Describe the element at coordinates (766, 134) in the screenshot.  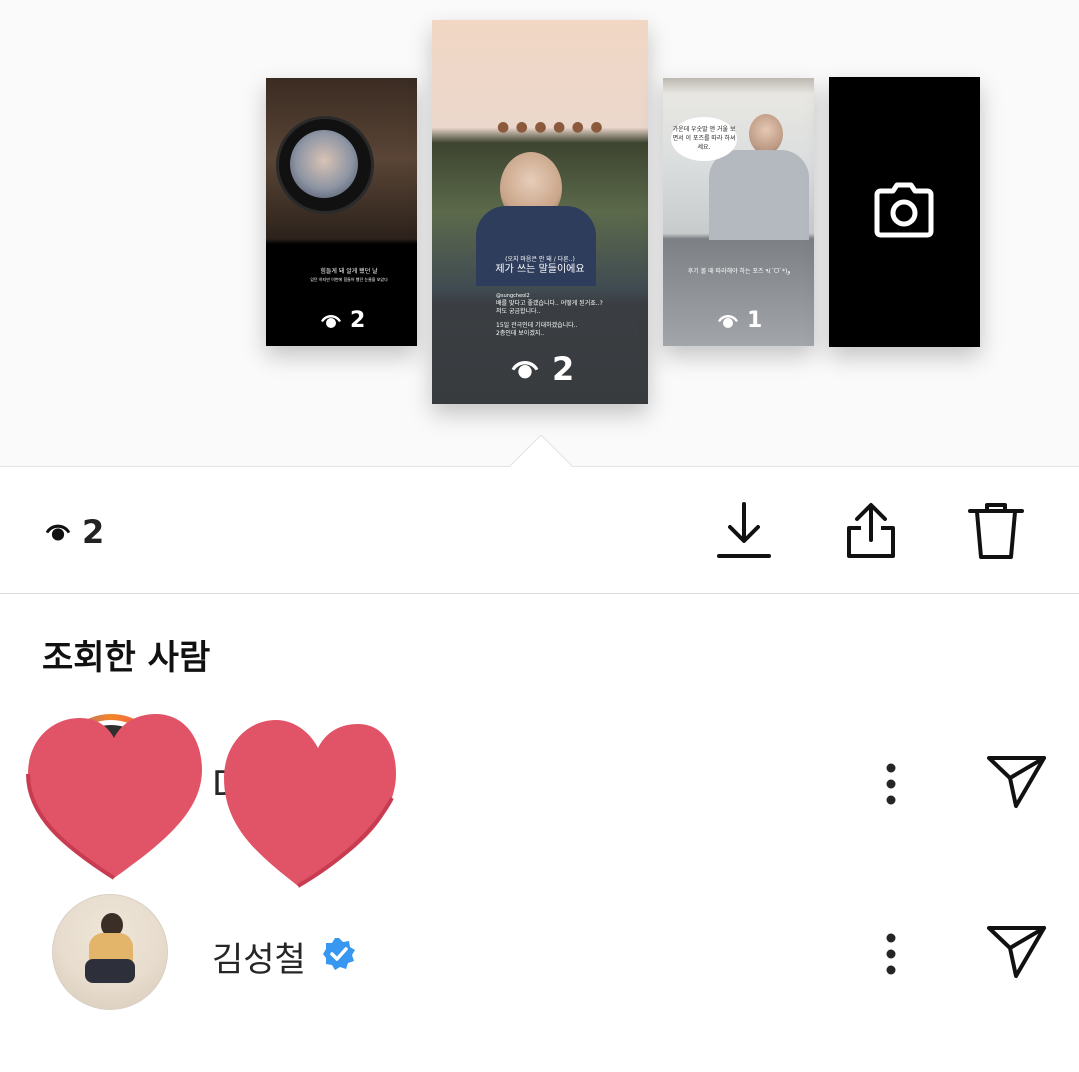
I see `person-image` at that location.